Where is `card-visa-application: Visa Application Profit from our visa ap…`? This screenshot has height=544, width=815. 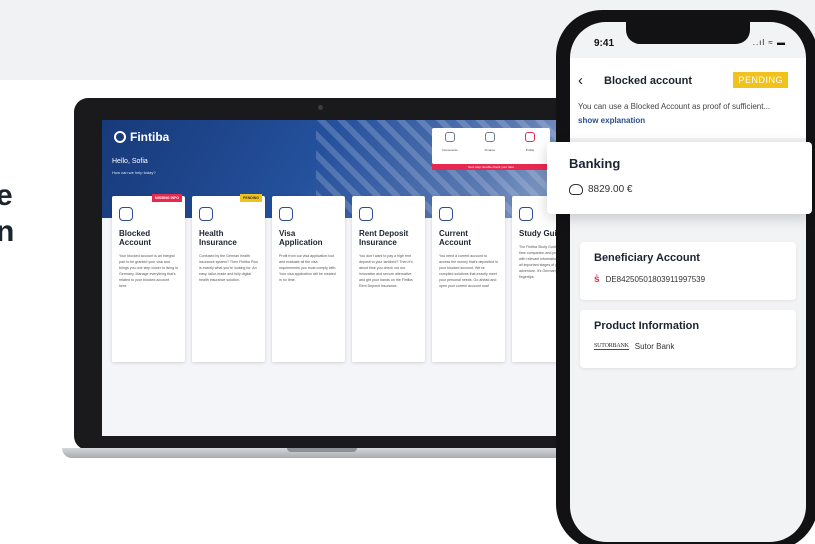
card-visa-application: Visa Application Profit from our visa ap… is located at coordinates (308, 279).